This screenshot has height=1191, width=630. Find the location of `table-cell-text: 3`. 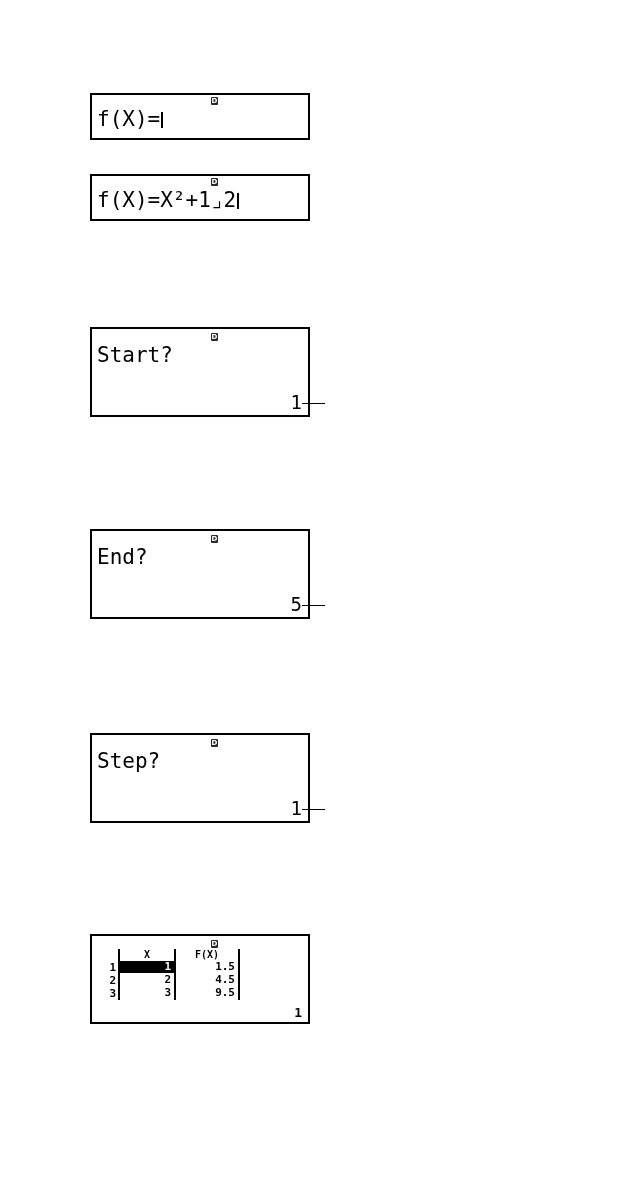

table-cell-text: 3 is located at coordinates (167, 993).